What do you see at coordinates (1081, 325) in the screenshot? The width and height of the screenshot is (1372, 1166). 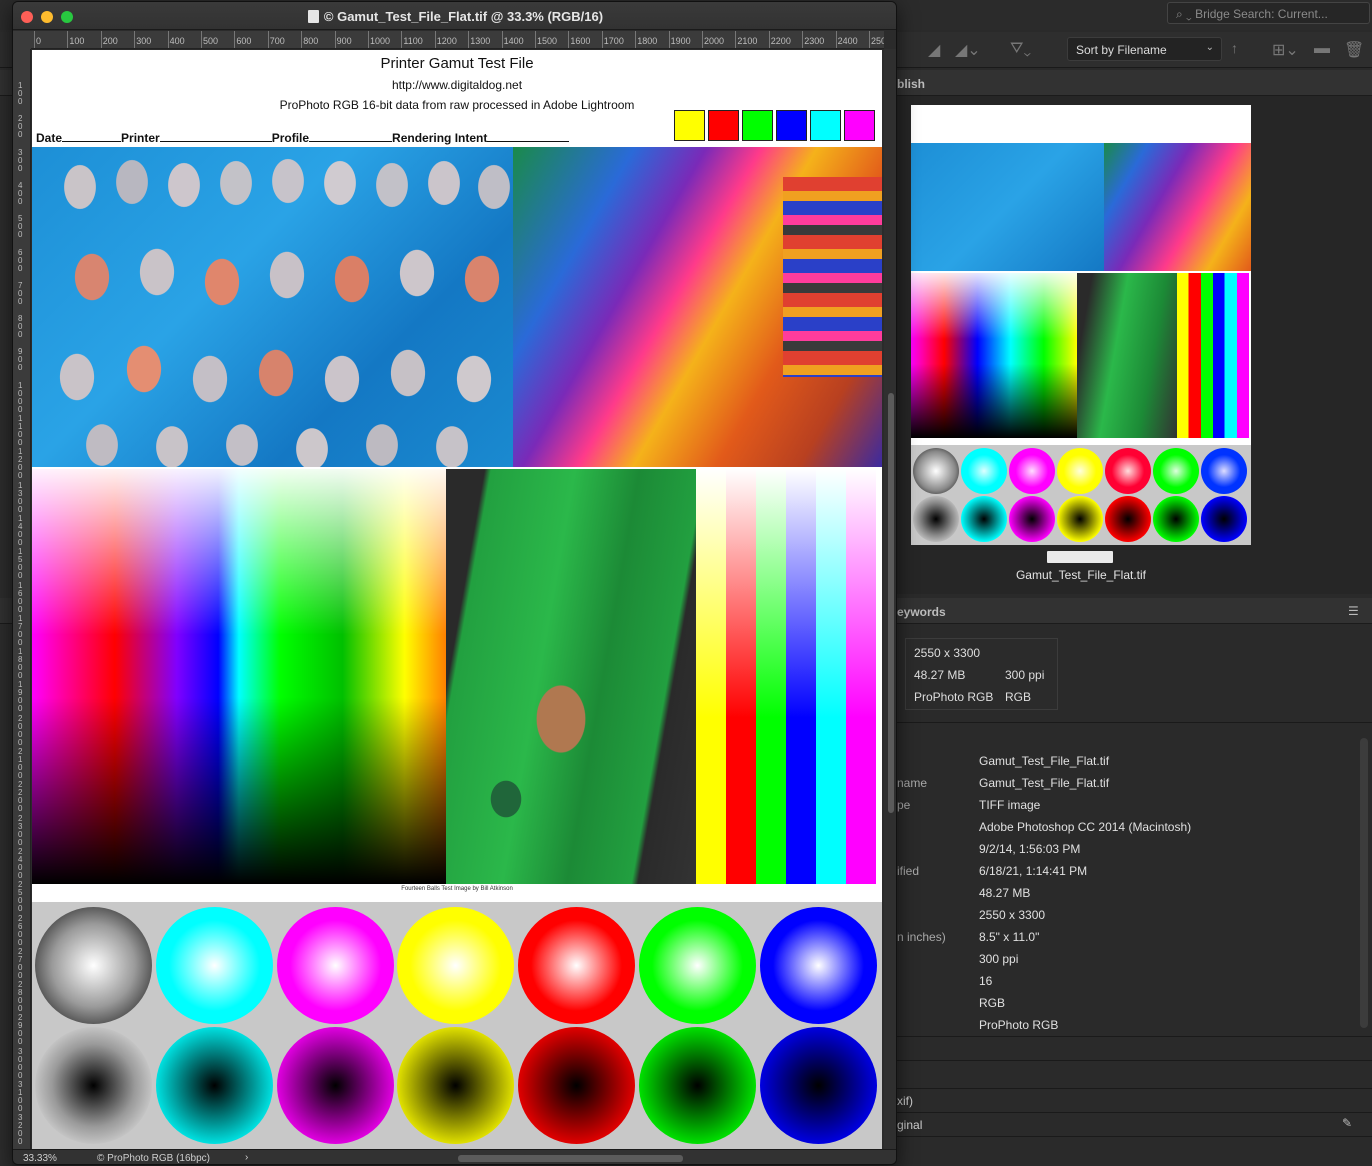 I see `file-thumbnail` at bounding box center [1081, 325].